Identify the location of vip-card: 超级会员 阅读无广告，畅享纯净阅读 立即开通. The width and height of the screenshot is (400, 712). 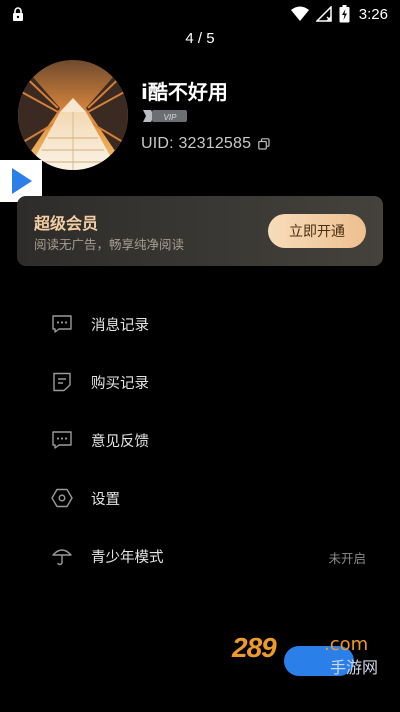
(200, 231).